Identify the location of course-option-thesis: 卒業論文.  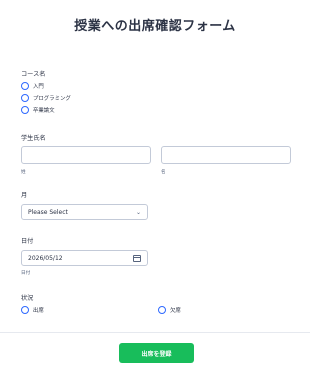
(38, 110).